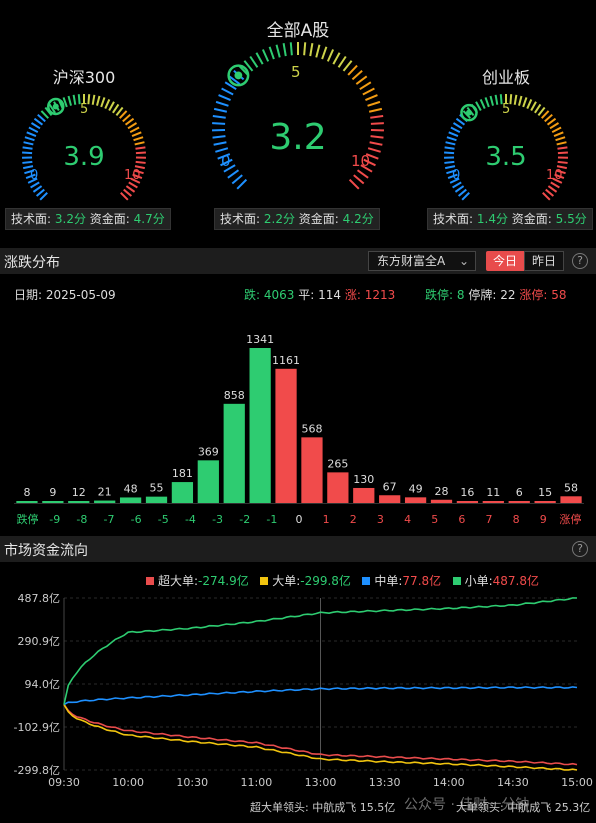 This screenshot has height=823, width=596. I want to click on bar-value-label: 568, so click(311, 428).